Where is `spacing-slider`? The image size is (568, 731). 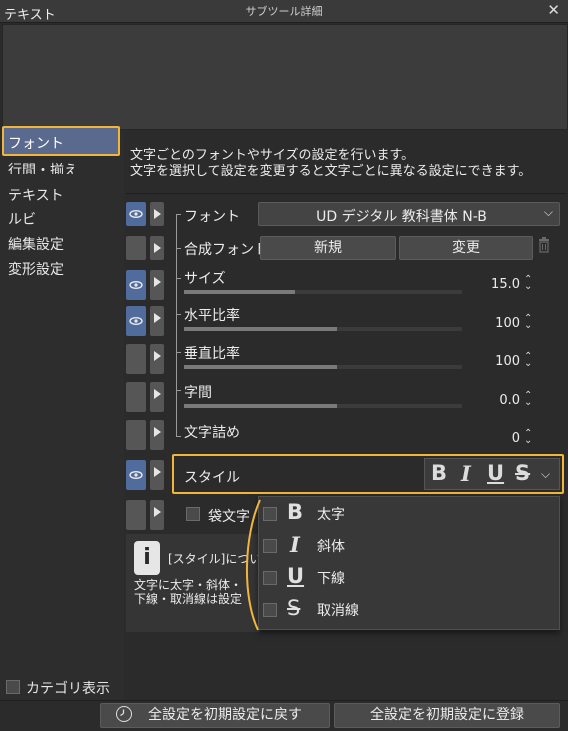
spacing-slider is located at coordinates (323, 406).